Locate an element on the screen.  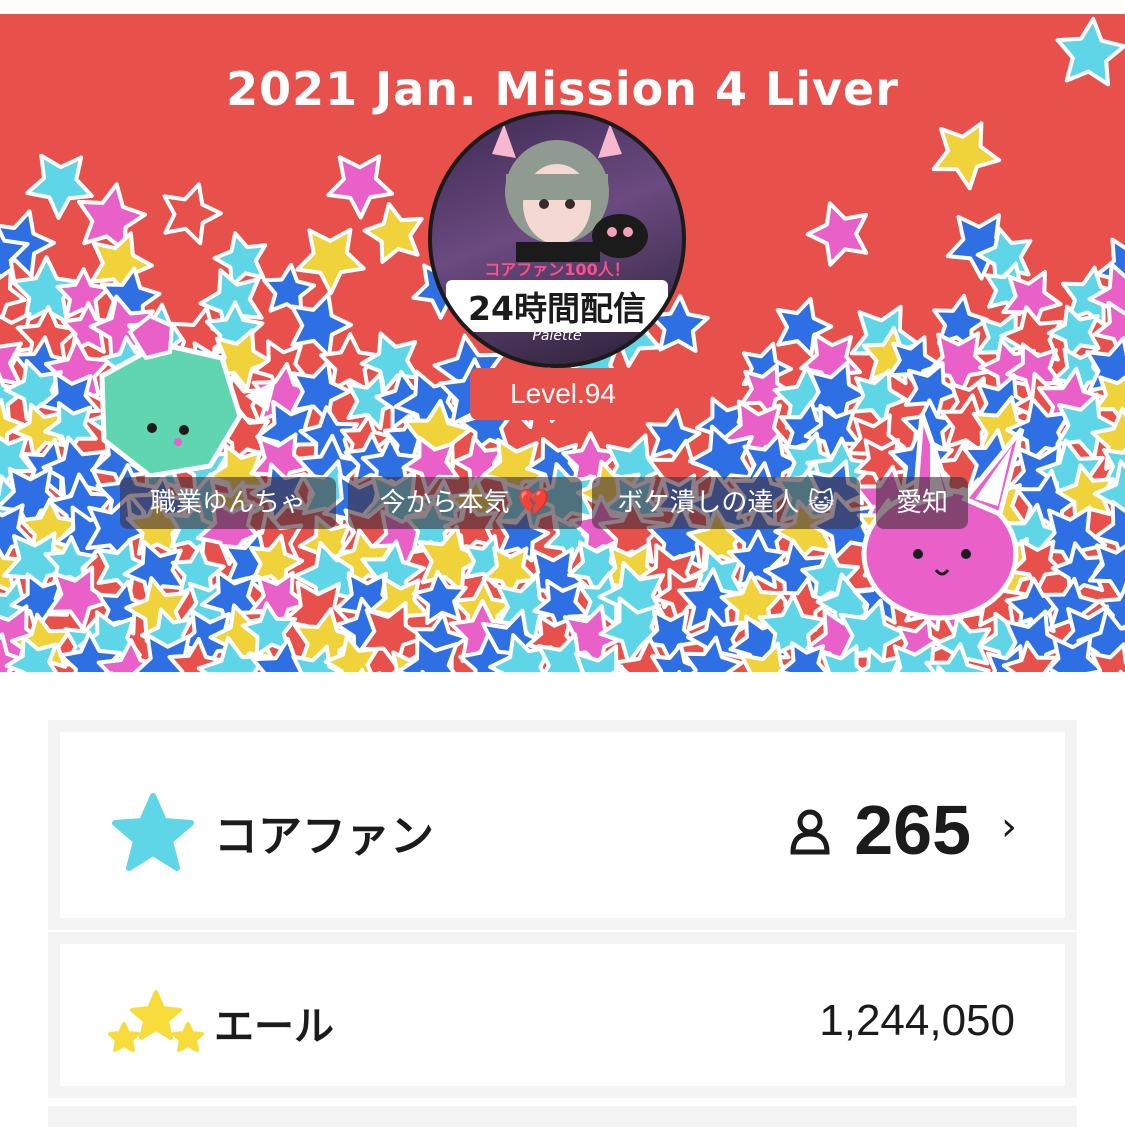
level-badge: Level.94 is located at coordinates (563, 394).